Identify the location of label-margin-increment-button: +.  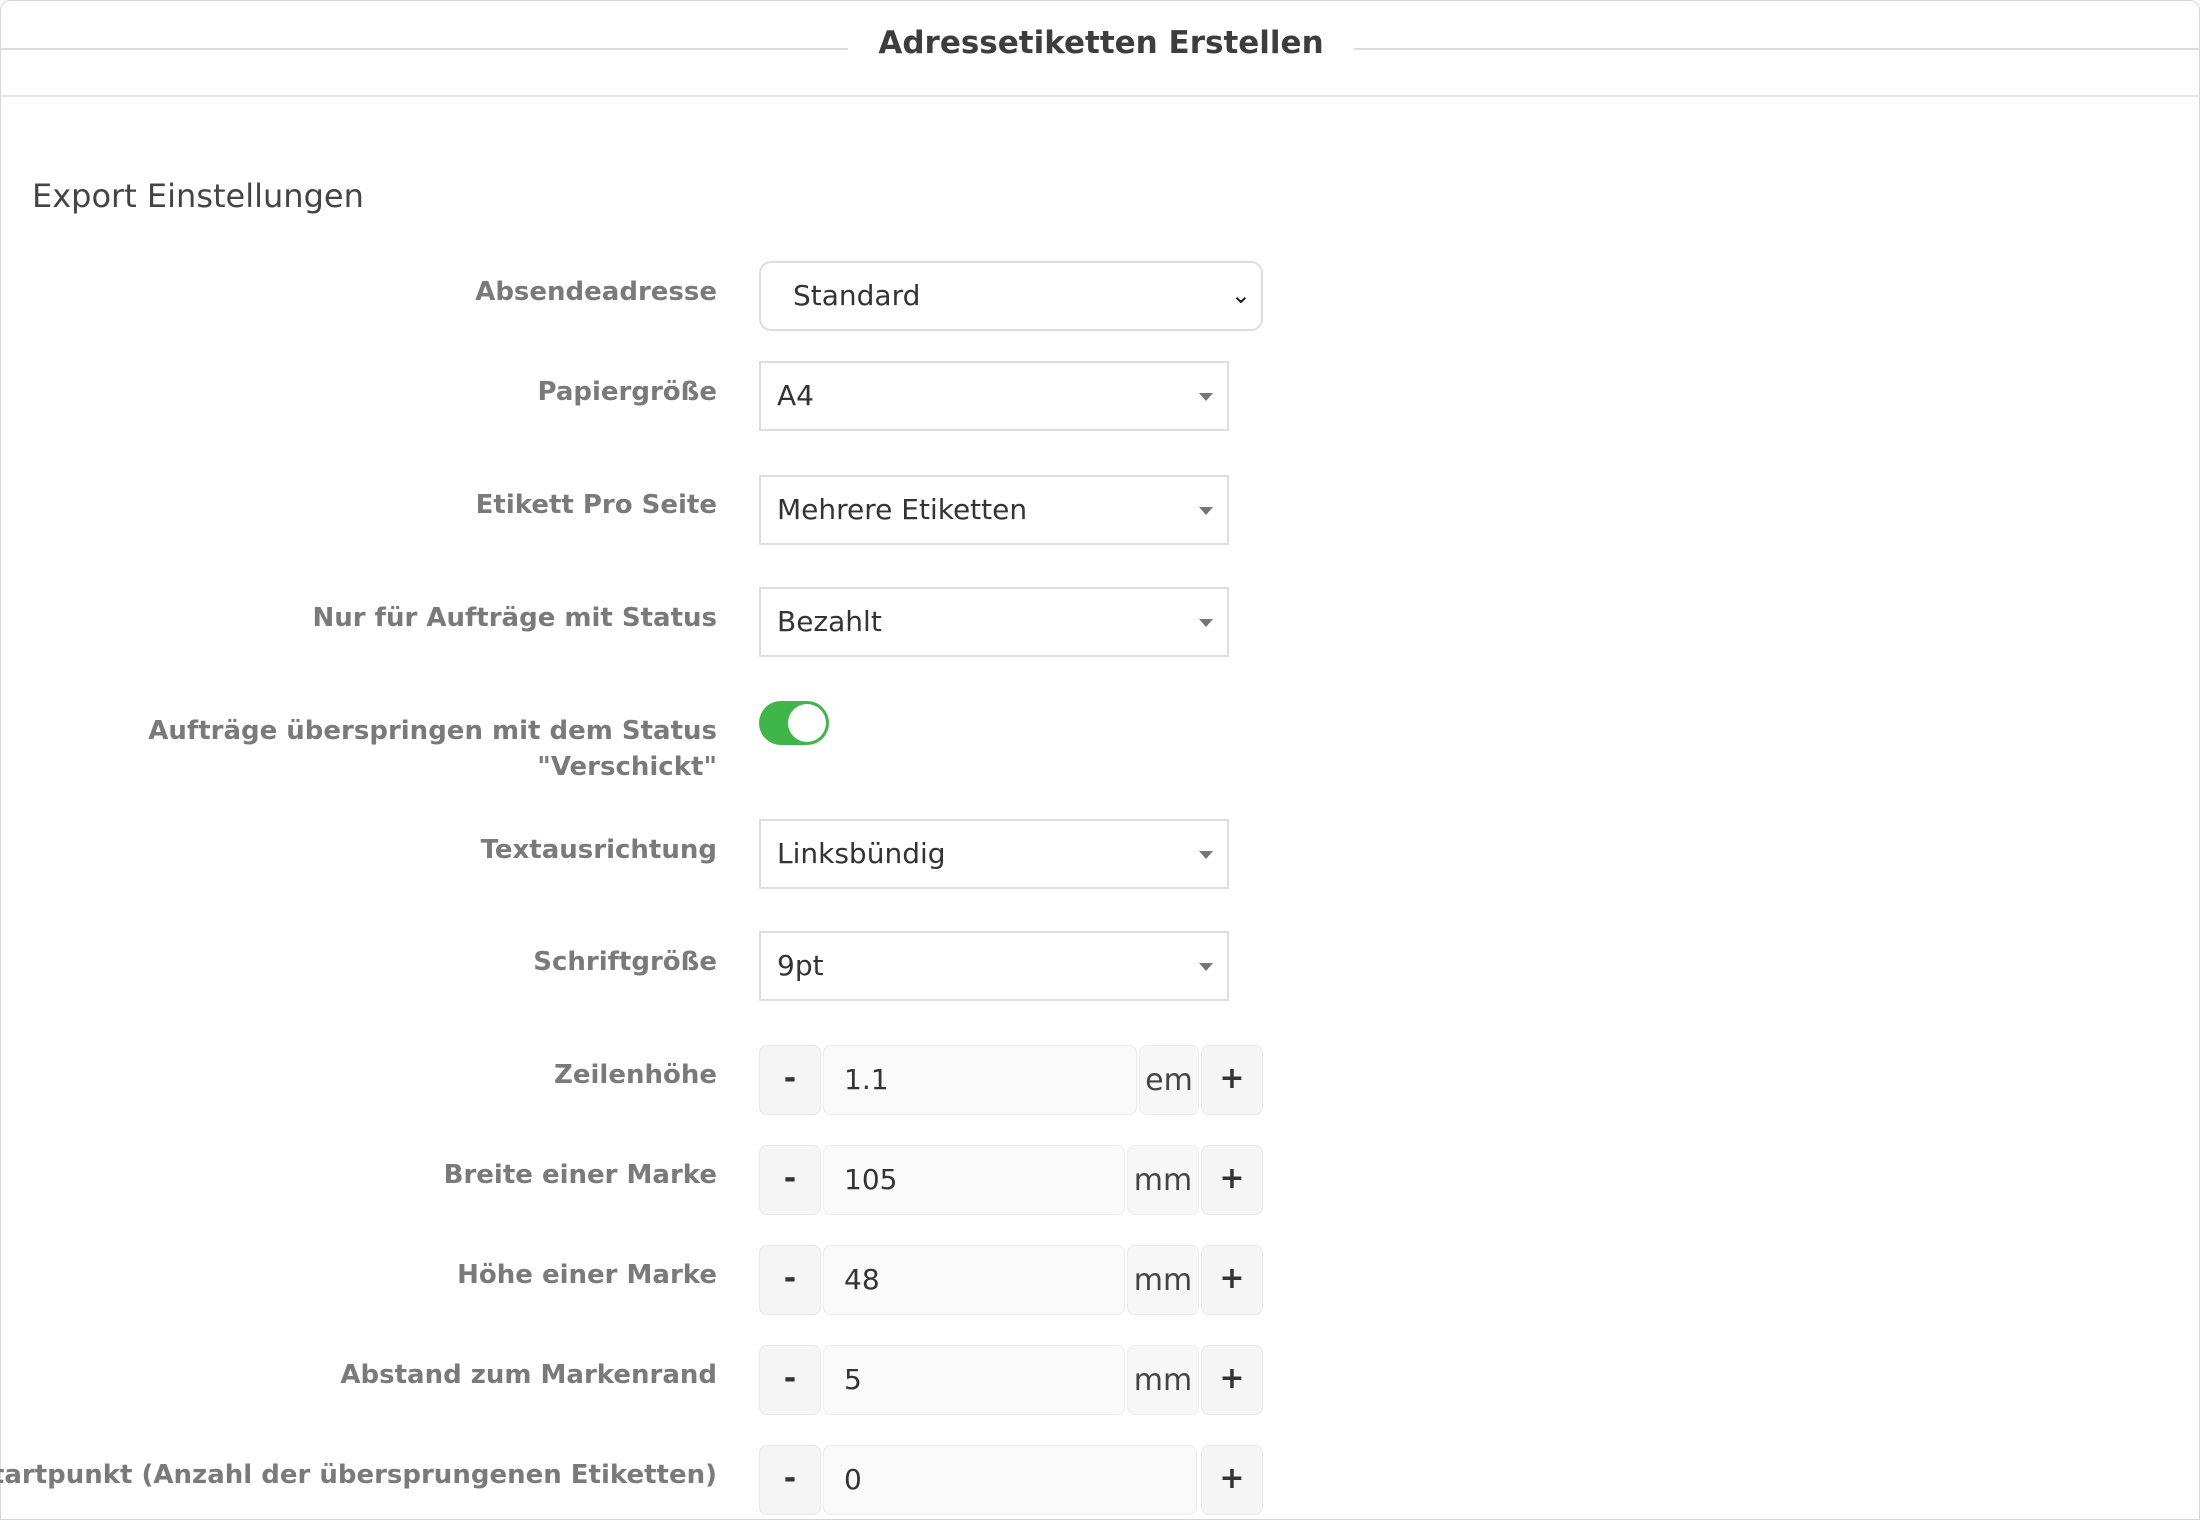
(1232, 1380).